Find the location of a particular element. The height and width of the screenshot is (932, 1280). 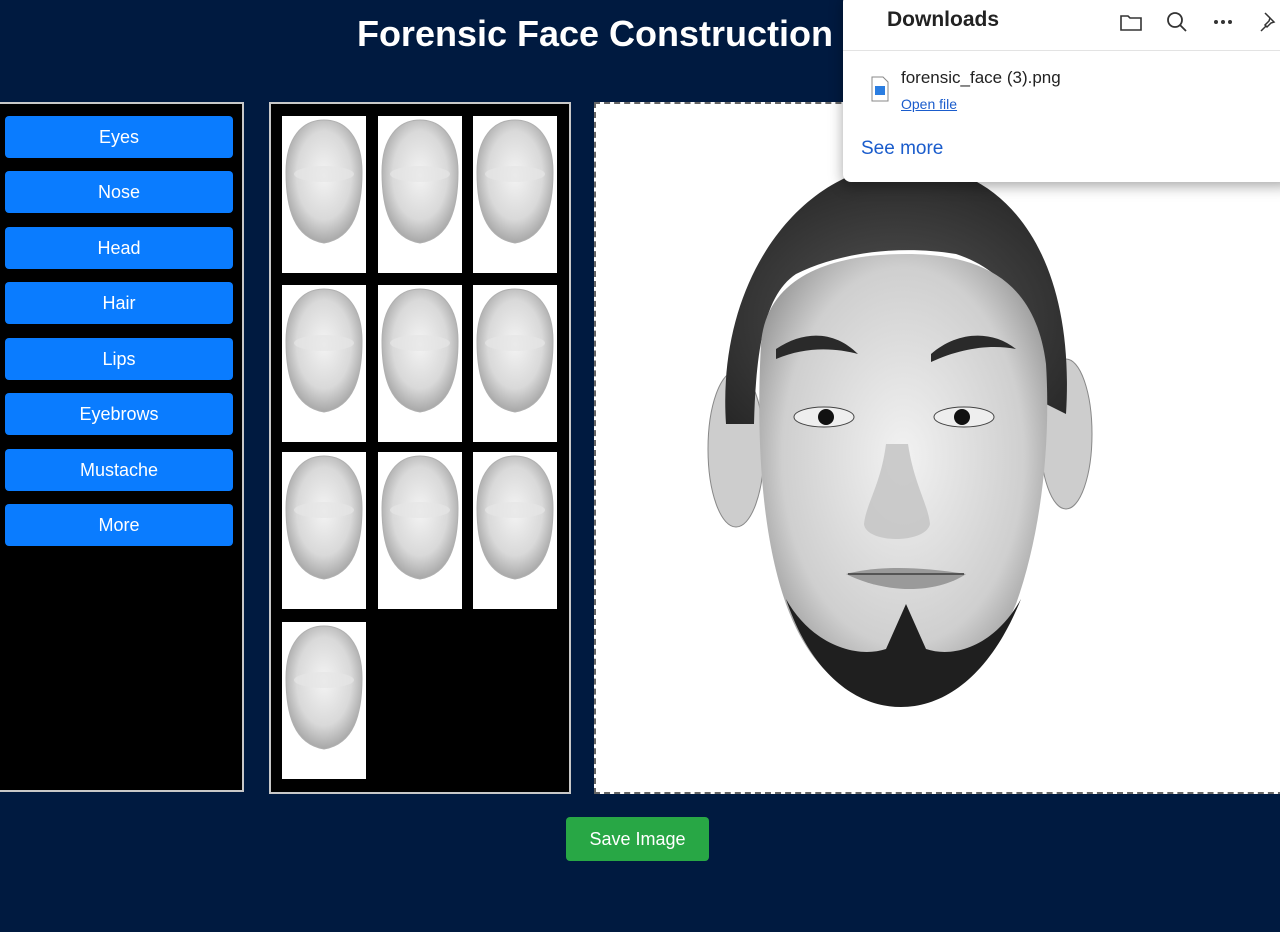

downloads-divider is located at coordinates (1061, 50).